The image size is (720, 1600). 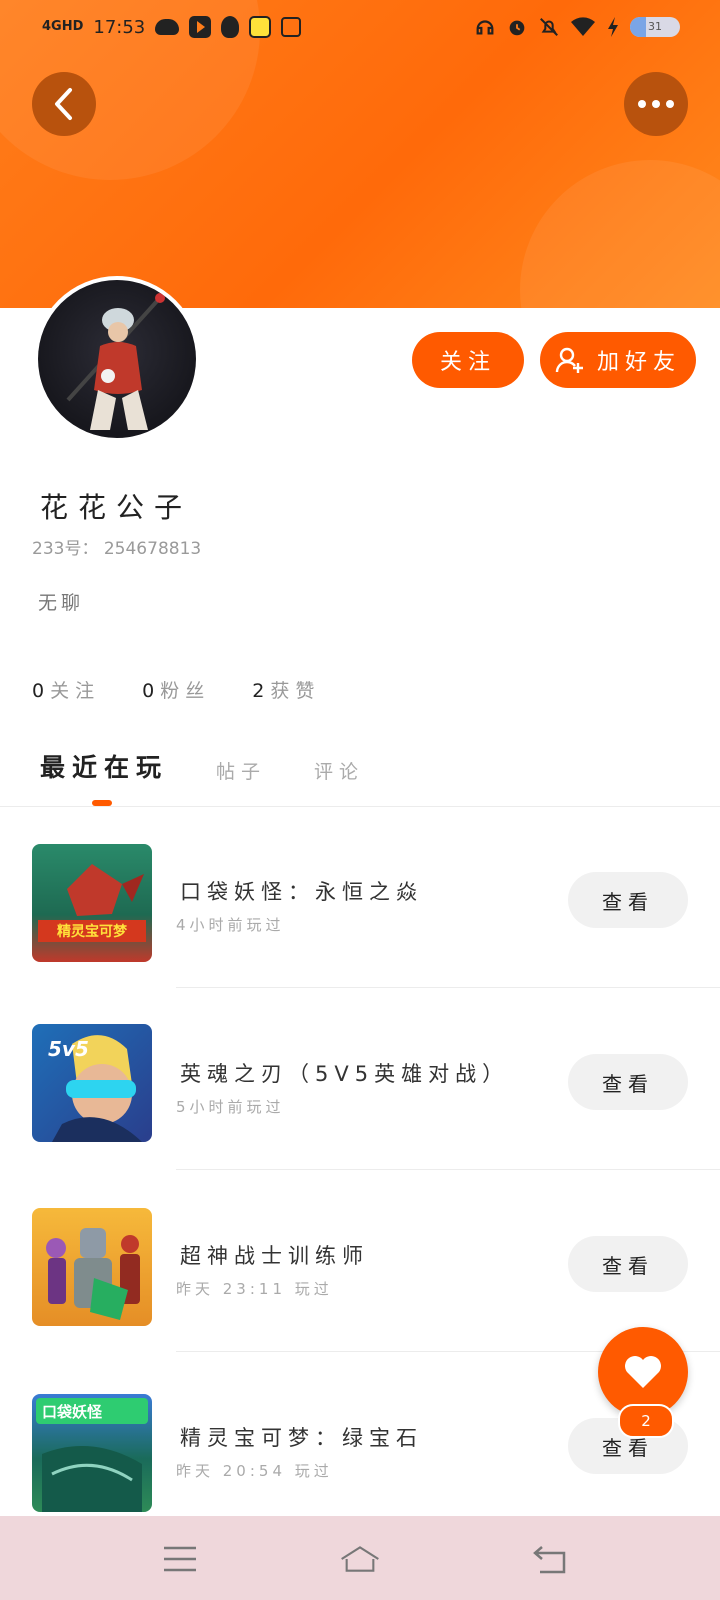 What do you see at coordinates (72, 1412) in the screenshot?
I see `thumbnail-logo-text: 口袋妖怪` at bounding box center [72, 1412].